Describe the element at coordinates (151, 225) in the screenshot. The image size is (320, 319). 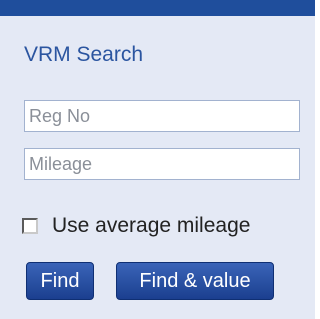
I see `use-average-mileage-label: Use average mileage` at that location.